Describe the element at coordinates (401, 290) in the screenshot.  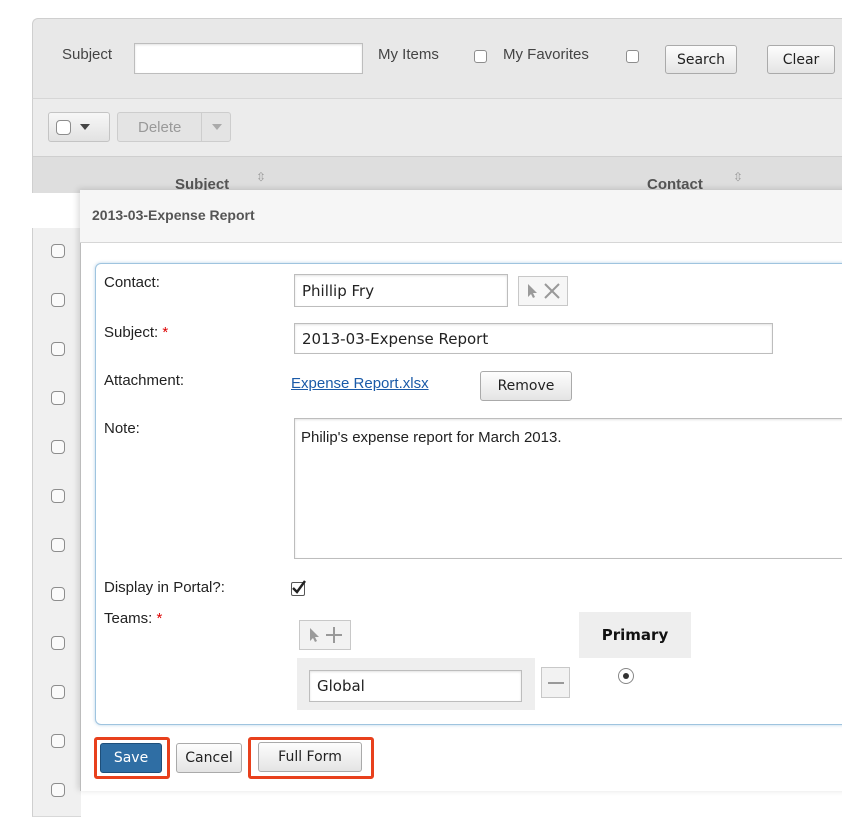
I see `contact-input: Phillip Fry` at that location.